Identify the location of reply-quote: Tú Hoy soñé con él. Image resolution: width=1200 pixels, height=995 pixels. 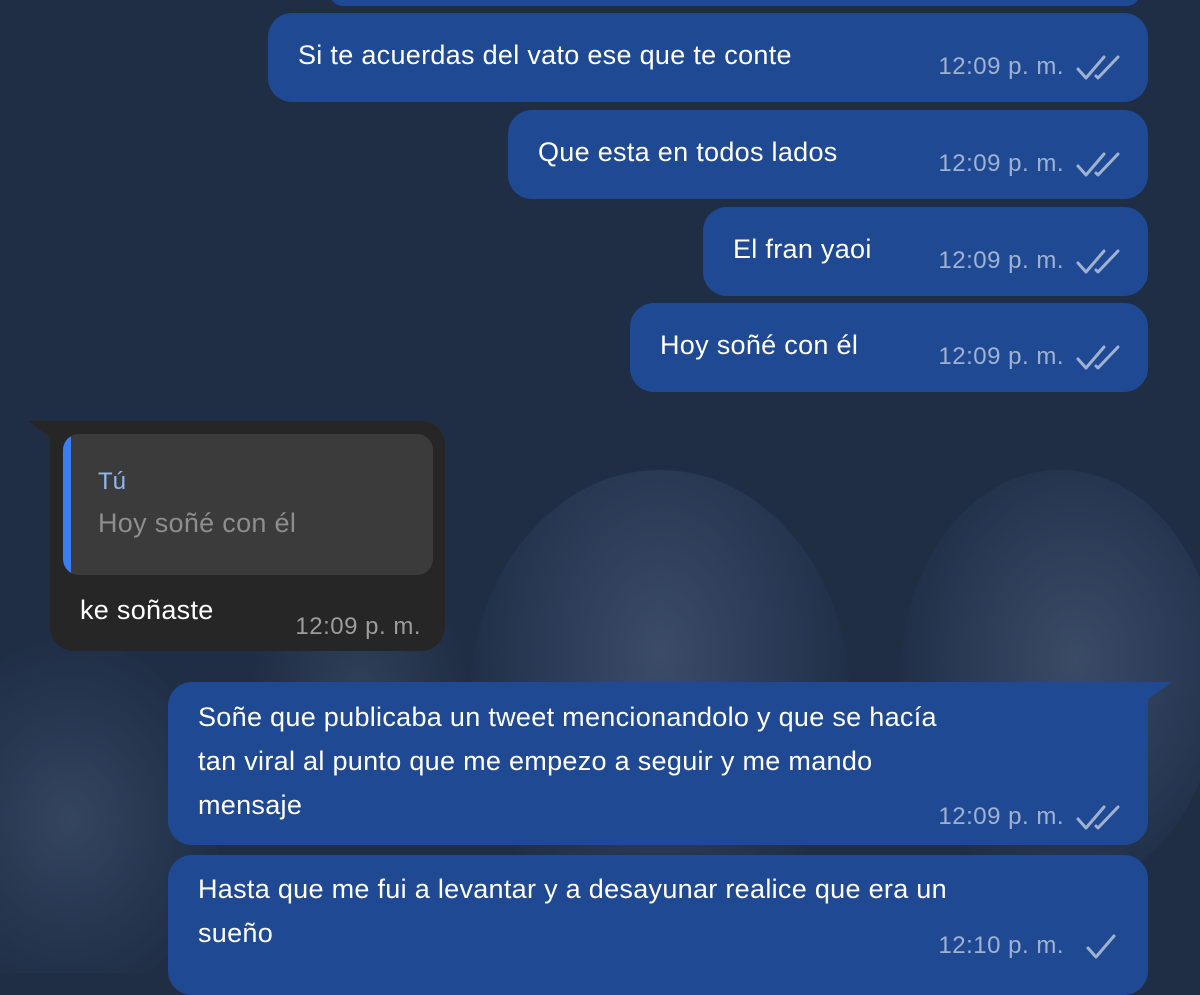
(248, 504).